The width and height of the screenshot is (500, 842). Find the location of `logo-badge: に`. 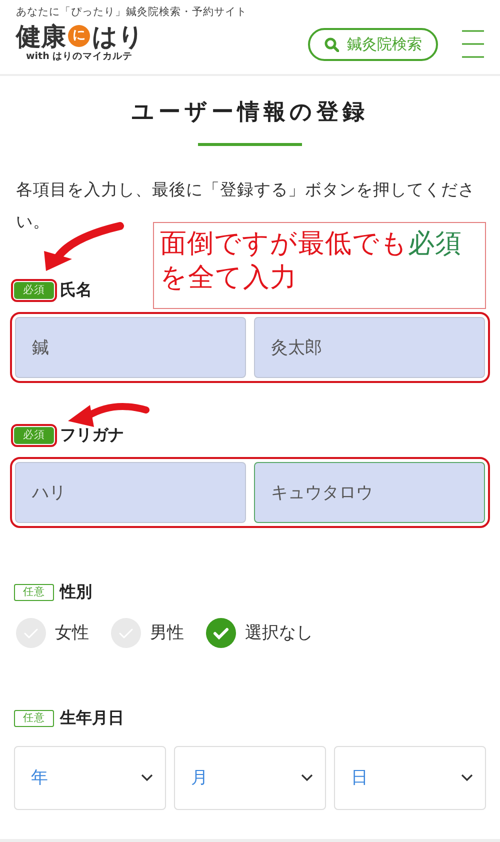

logo-badge: に is located at coordinates (79, 36).